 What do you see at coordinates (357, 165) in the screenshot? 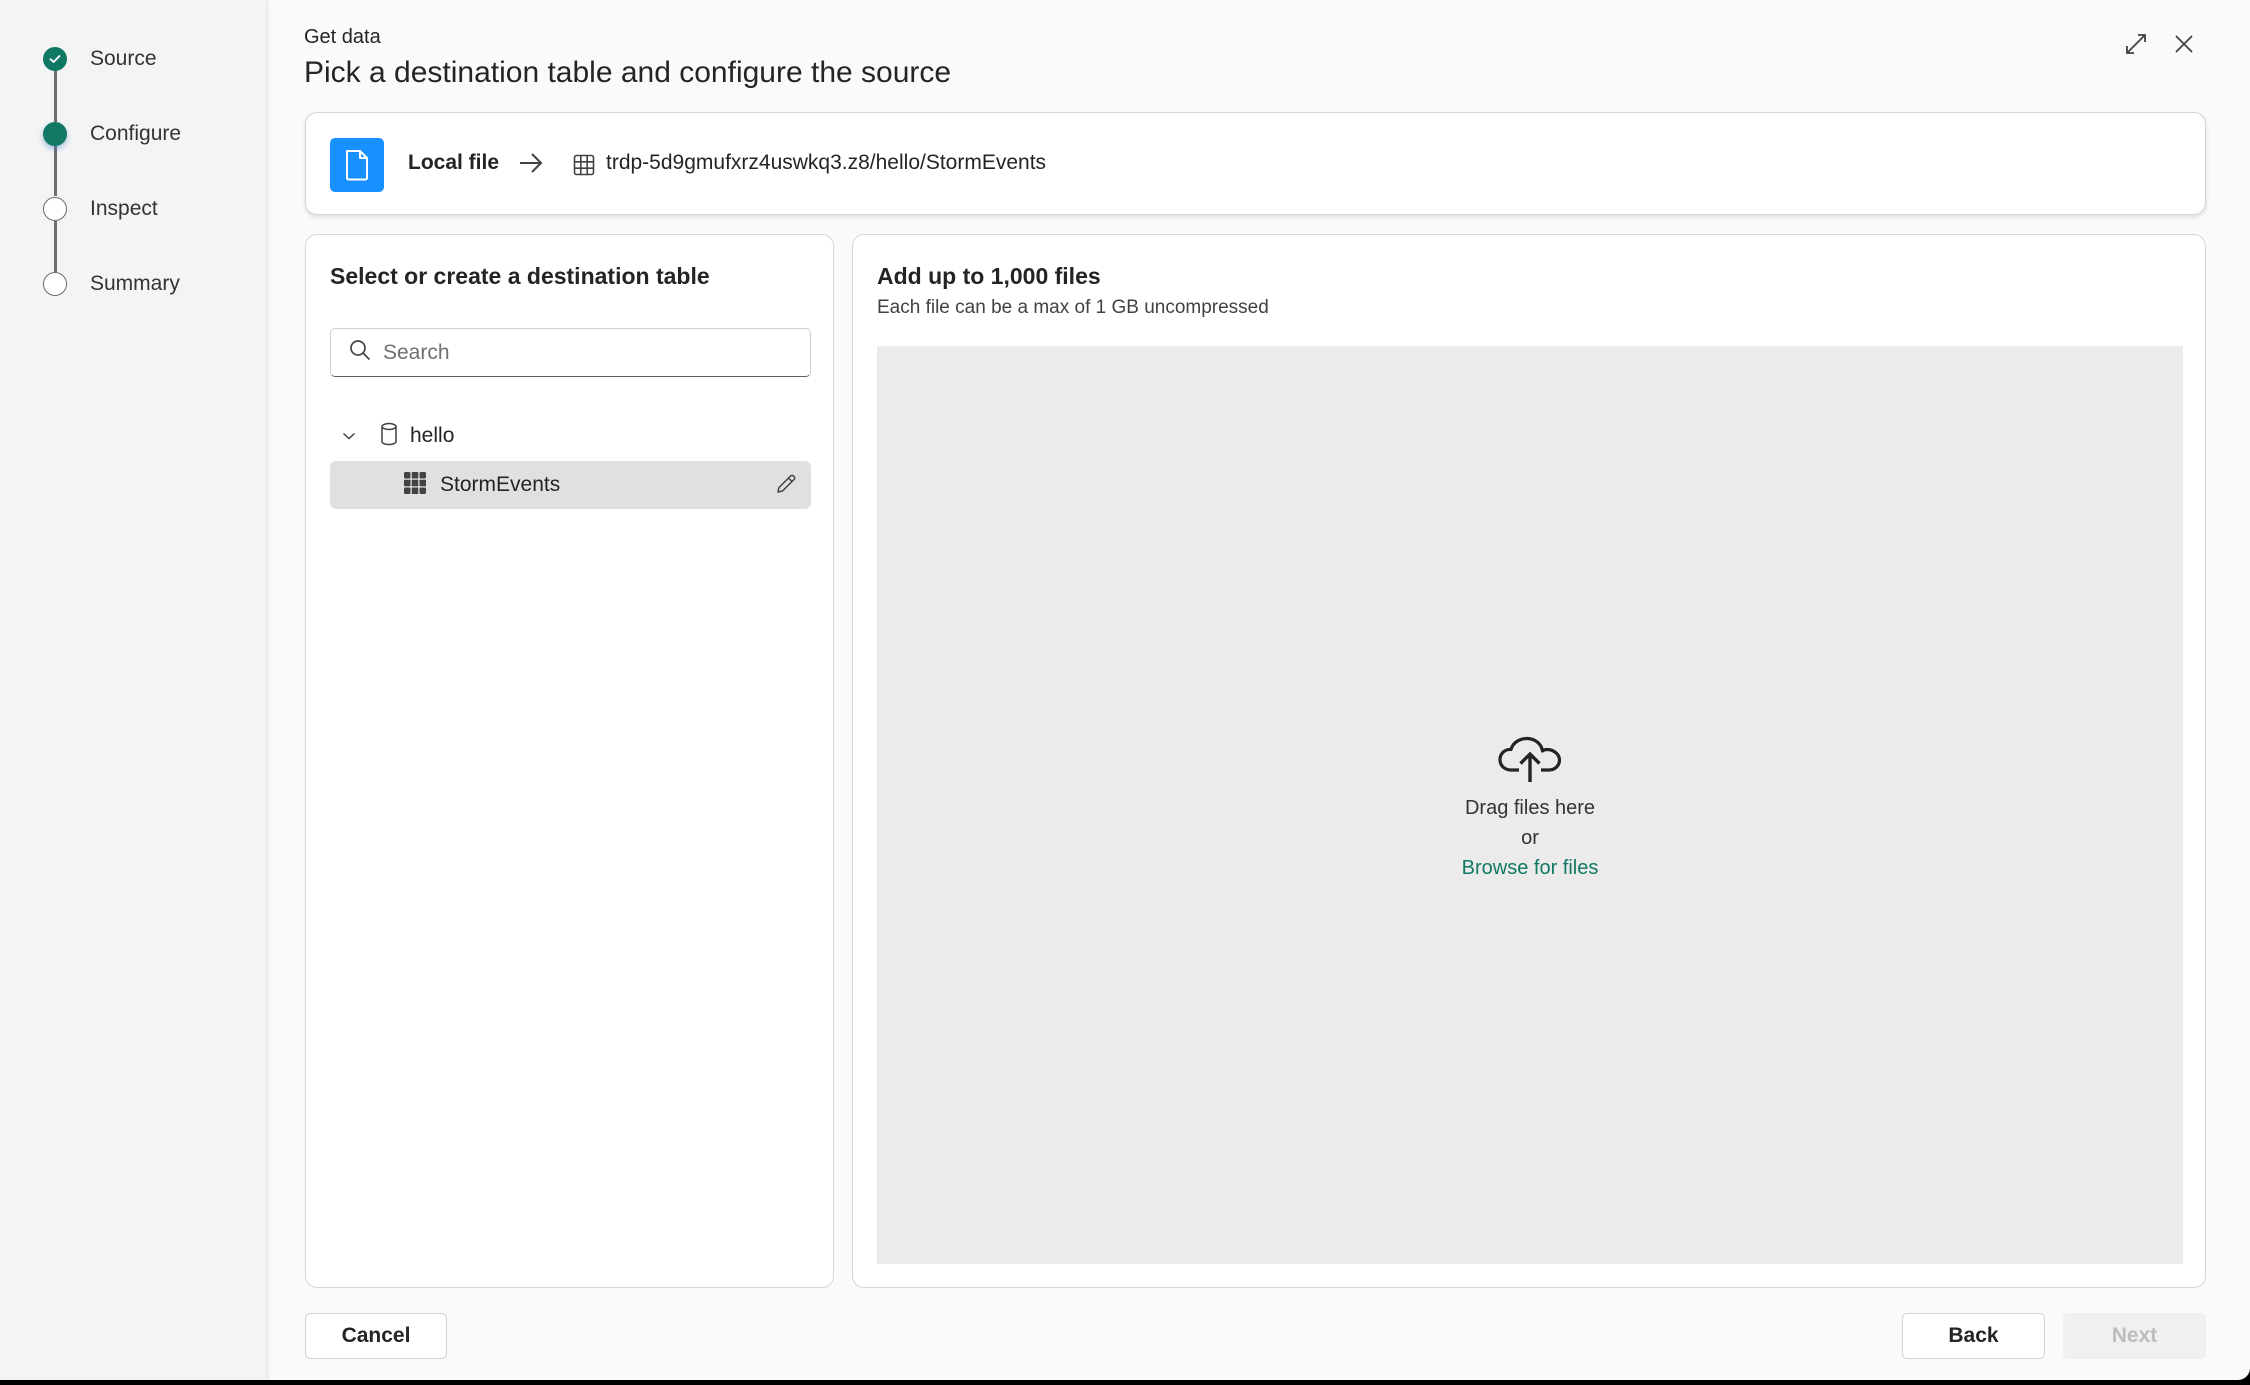
I see `file-icon` at bounding box center [357, 165].